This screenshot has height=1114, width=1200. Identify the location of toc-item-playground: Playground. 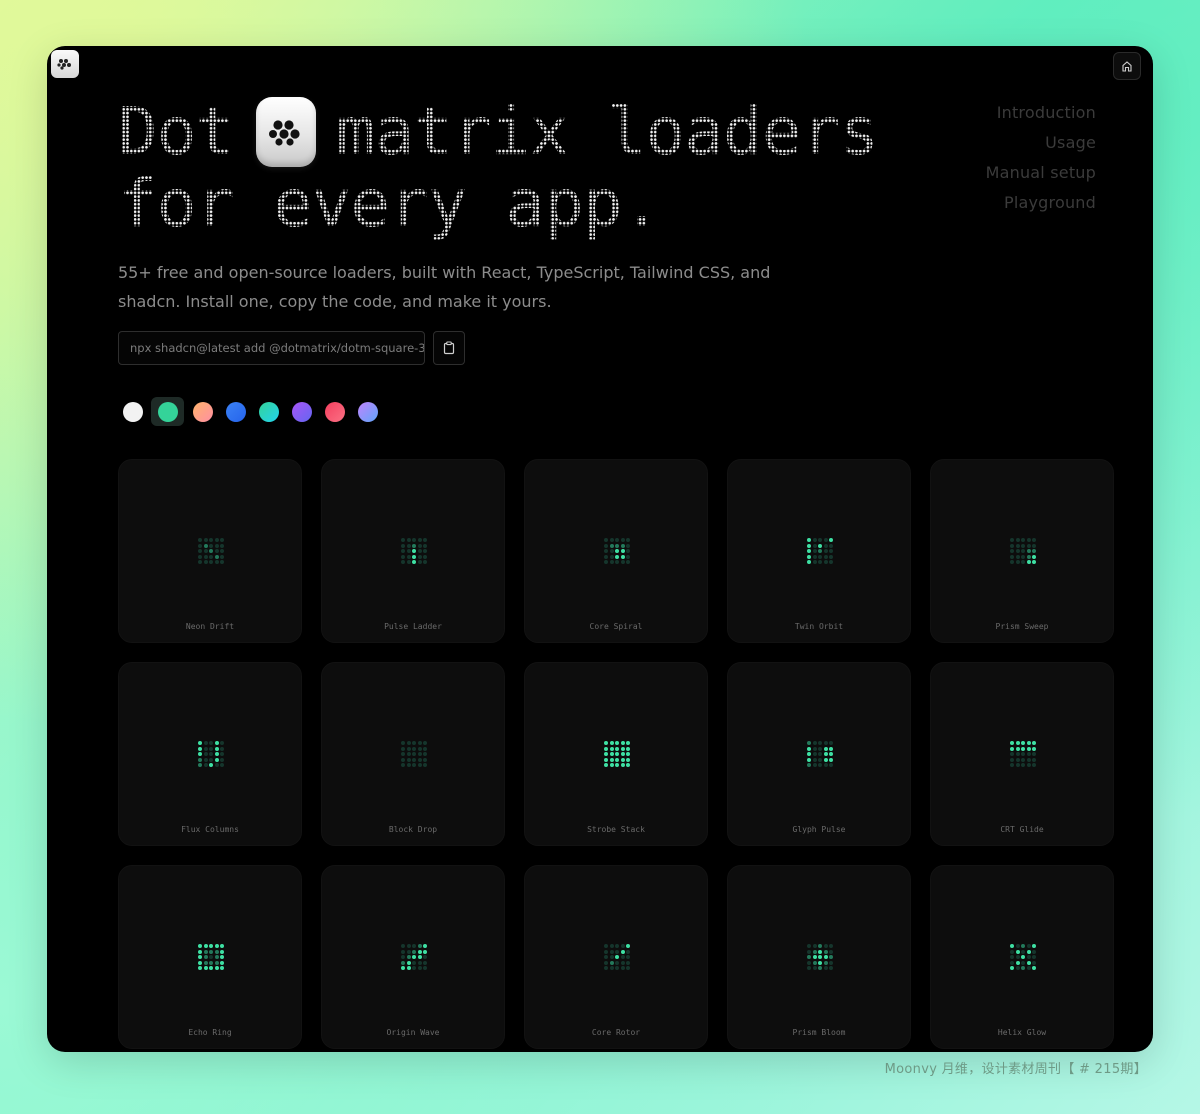
(1041, 203).